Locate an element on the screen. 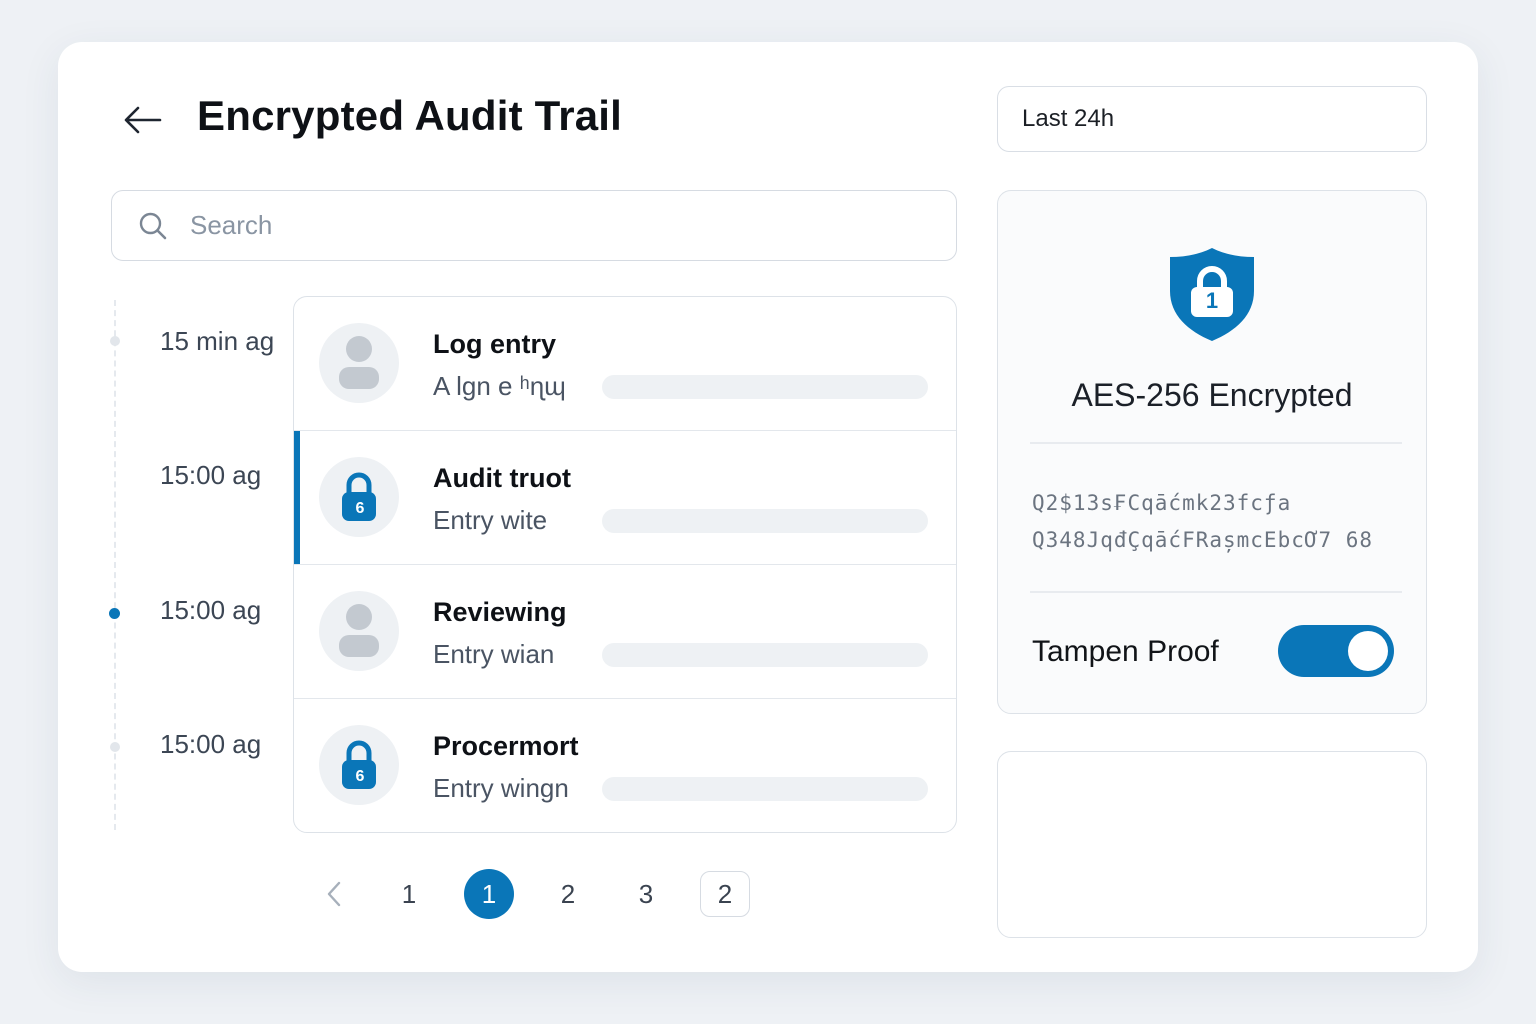 The height and width of the screenshot is (1024, 1536). encryption-title: AES-256 Encrypted is located at coordinates (1212, 395).